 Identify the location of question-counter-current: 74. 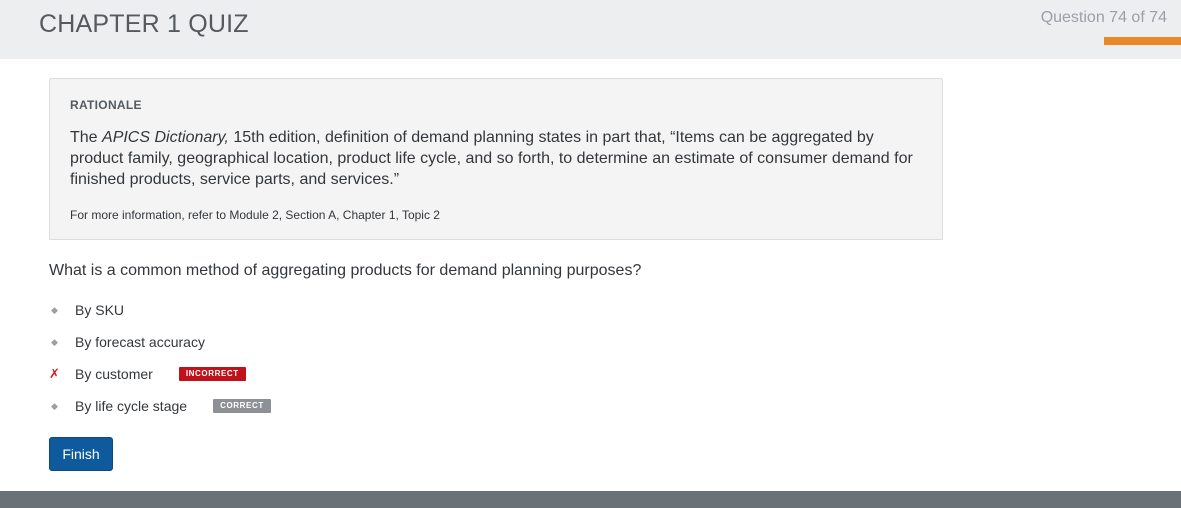
(1118, 17).